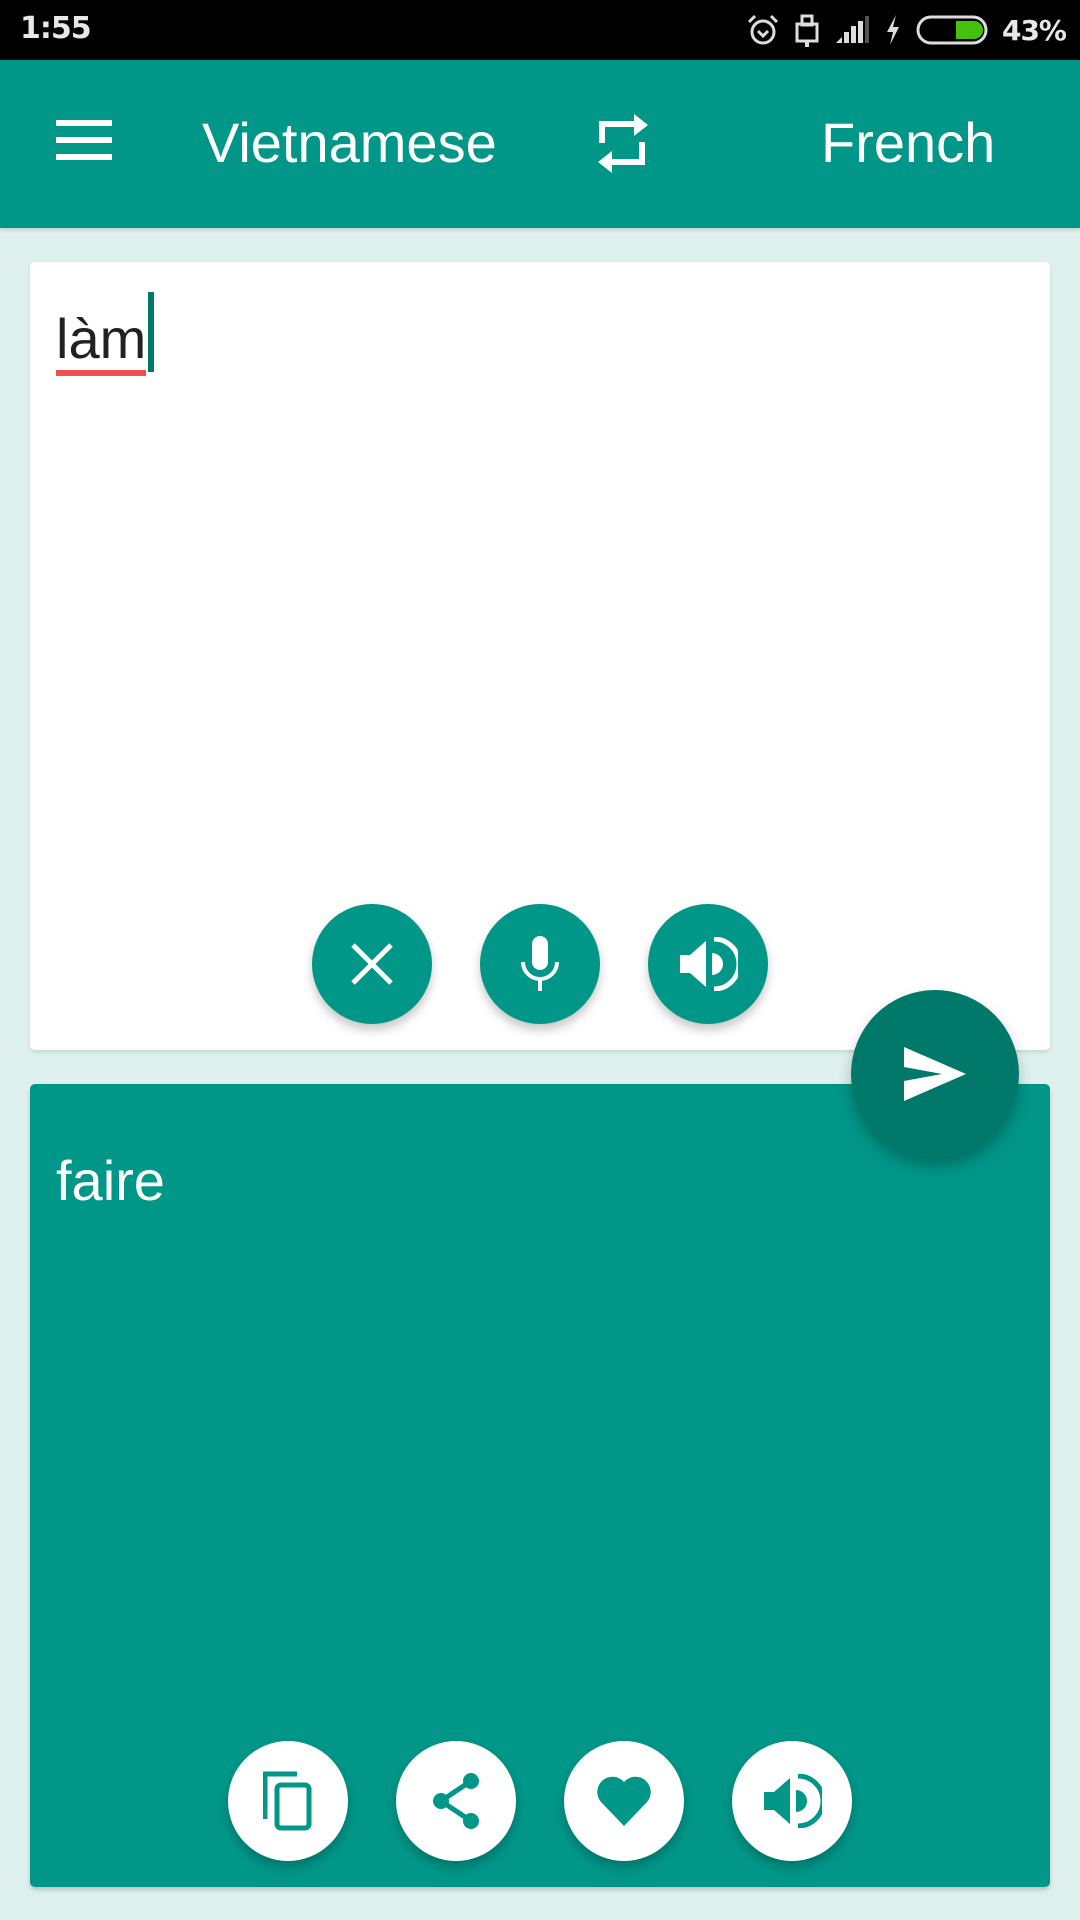 The width and height of the screenshot is (1080, 1920). I want to click on share-icon, so click(456, 1801).